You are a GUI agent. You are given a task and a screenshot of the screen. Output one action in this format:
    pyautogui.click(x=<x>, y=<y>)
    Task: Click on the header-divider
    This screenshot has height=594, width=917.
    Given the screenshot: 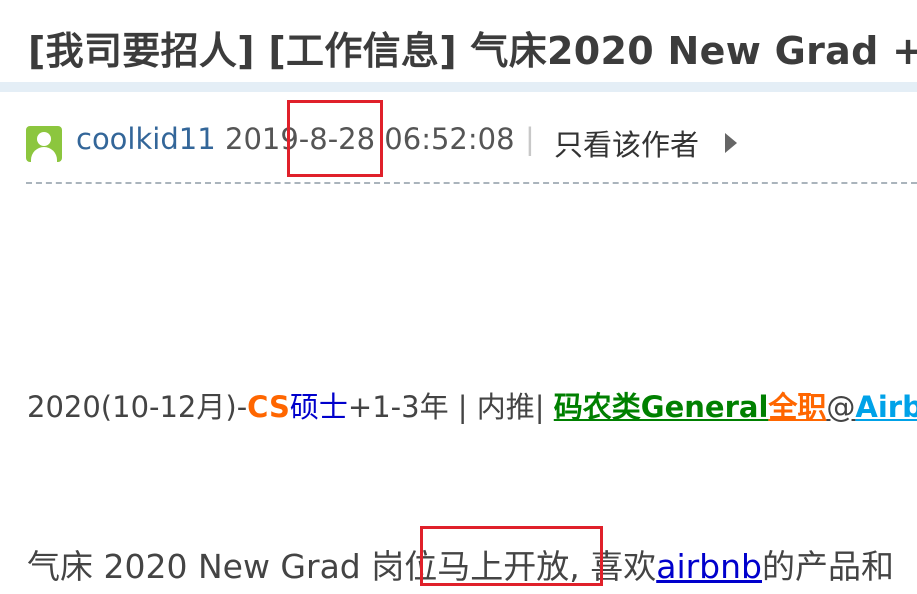 What is the action you would take?
    pyautogui.click(x=458, y=87)
    